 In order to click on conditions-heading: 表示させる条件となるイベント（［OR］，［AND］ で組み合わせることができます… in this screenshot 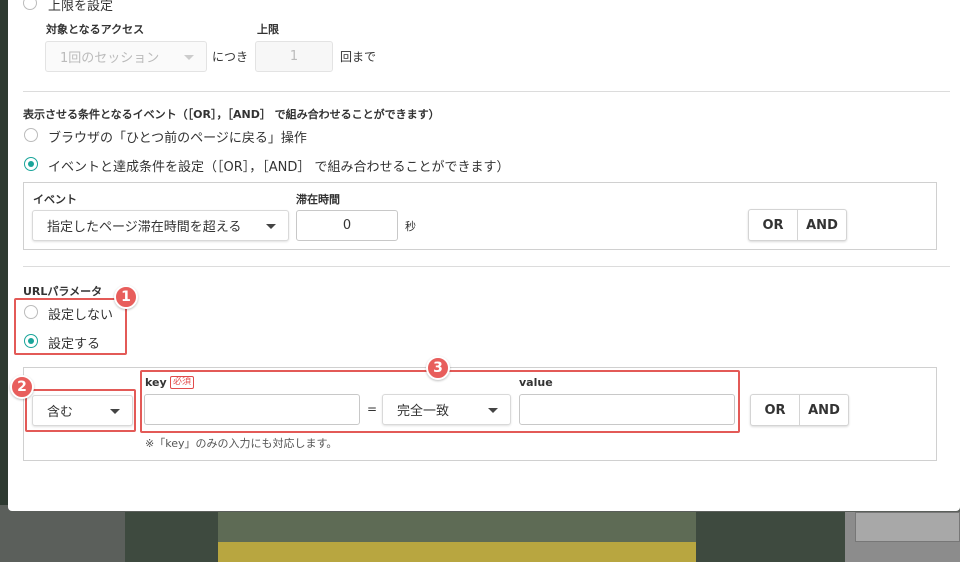, I will do `click(231, 114)`.